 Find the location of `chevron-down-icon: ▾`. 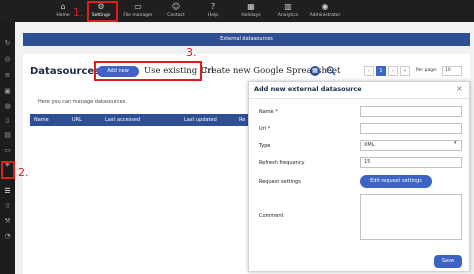

chevron-down-icon: ▾ is located at coordinates (455, 143).